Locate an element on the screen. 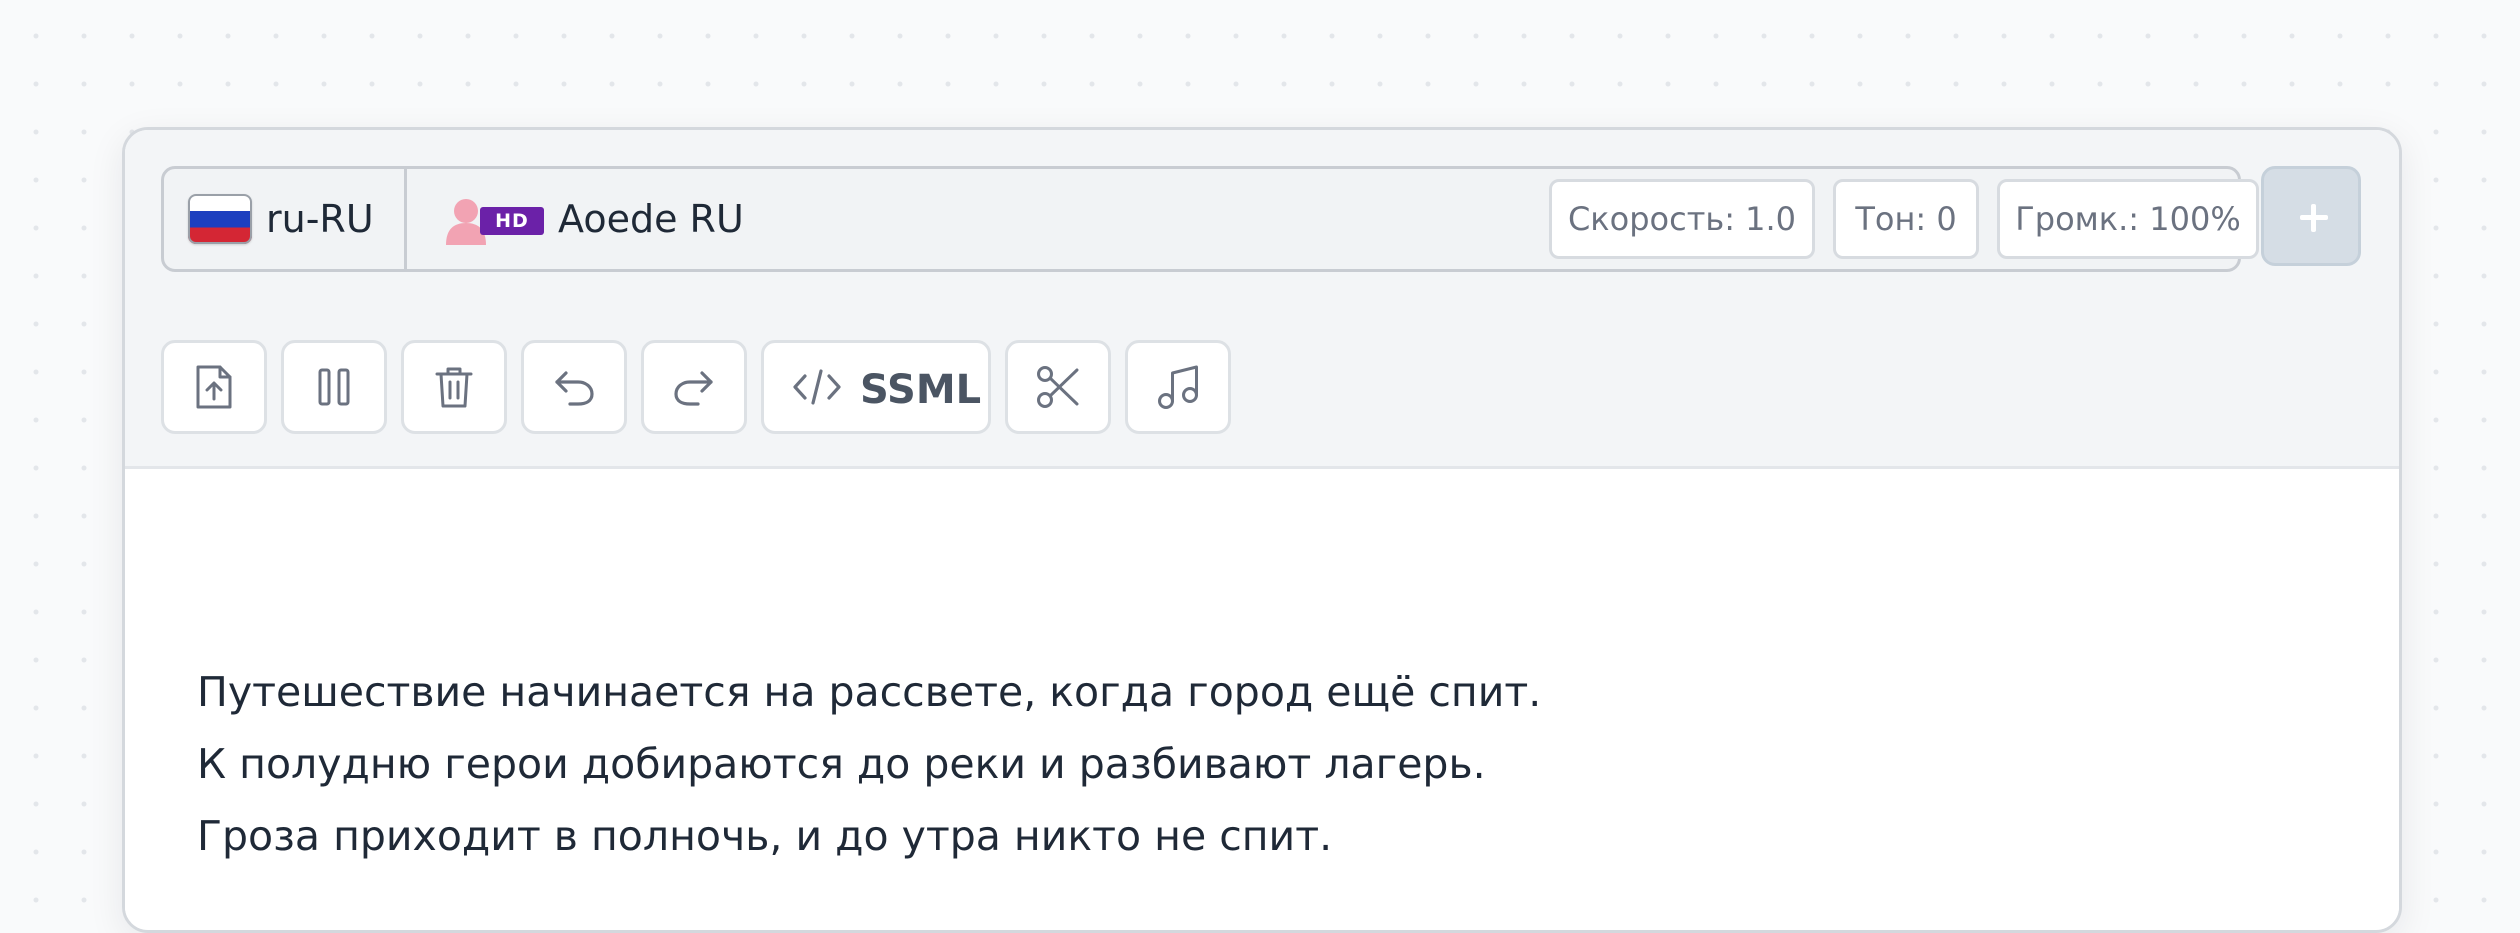 The image size is (2520, 933). volume-control: Громк.: 100% is located at coordinates (2128, 219).